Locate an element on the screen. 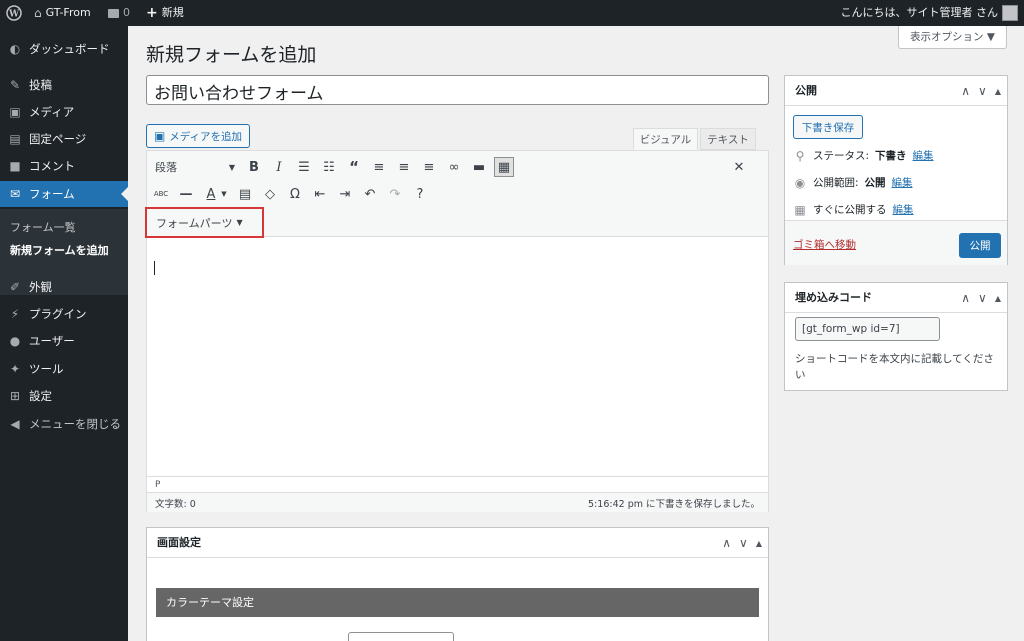 This screenshot has height=641, width=1024. toolbar-toggle-icon: ▦ is located at coordinates (504, 167).